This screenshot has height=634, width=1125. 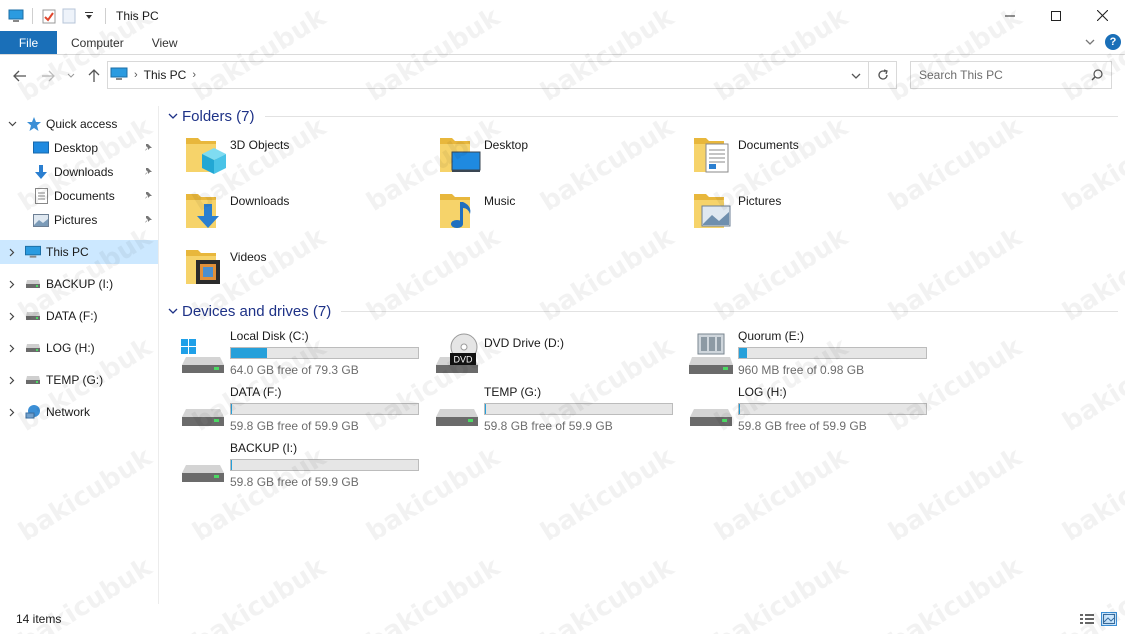 I want to click on help-button: ?, so click(x=1113, y=42).